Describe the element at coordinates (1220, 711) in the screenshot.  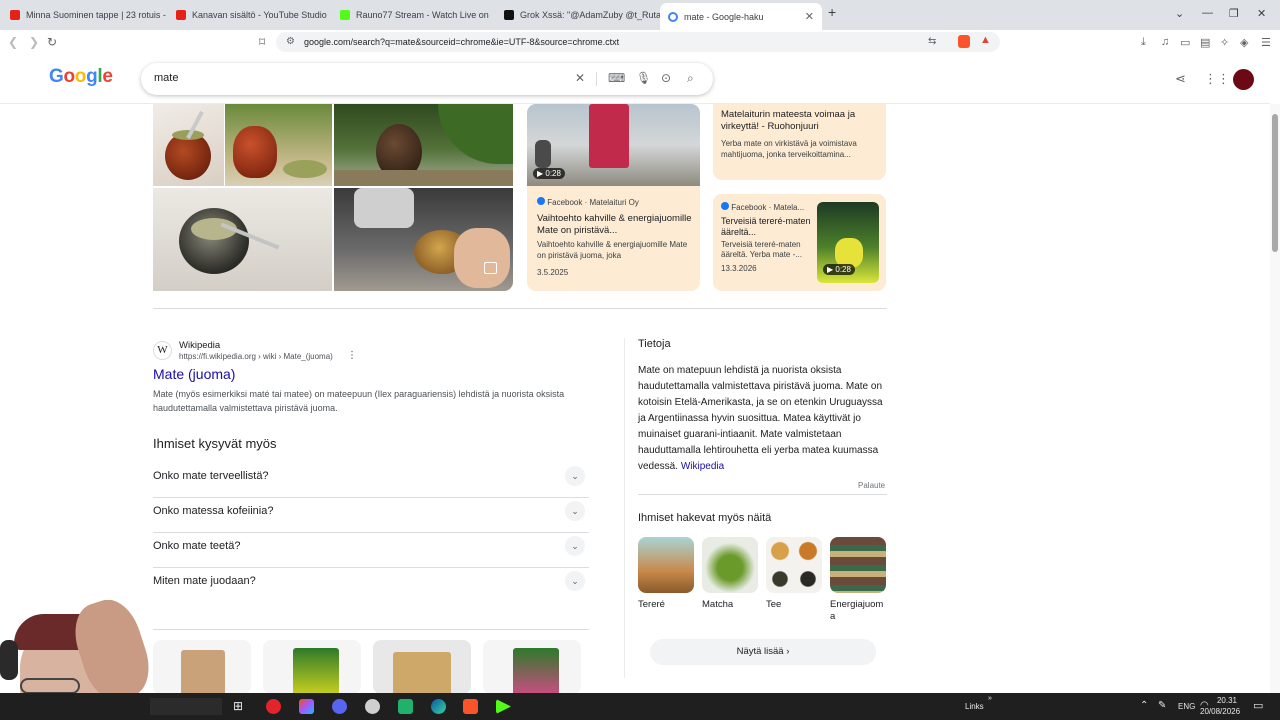
I see `clock-date: 20/08/2026` at that location.